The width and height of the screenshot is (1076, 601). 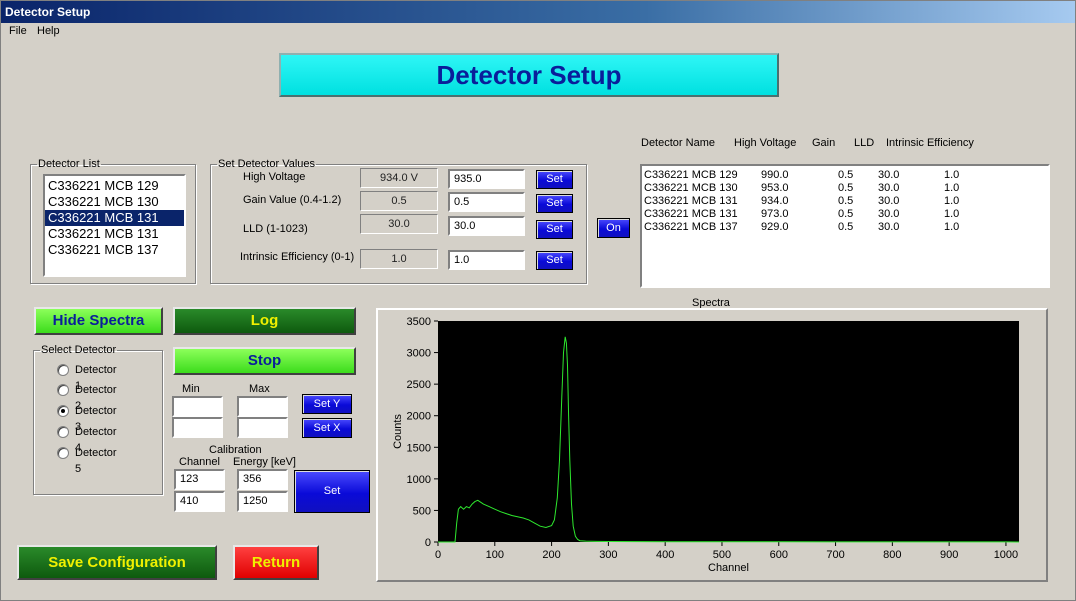 I want to click on table-cell: C336221 MCB 137, so click(x=691, y=227).